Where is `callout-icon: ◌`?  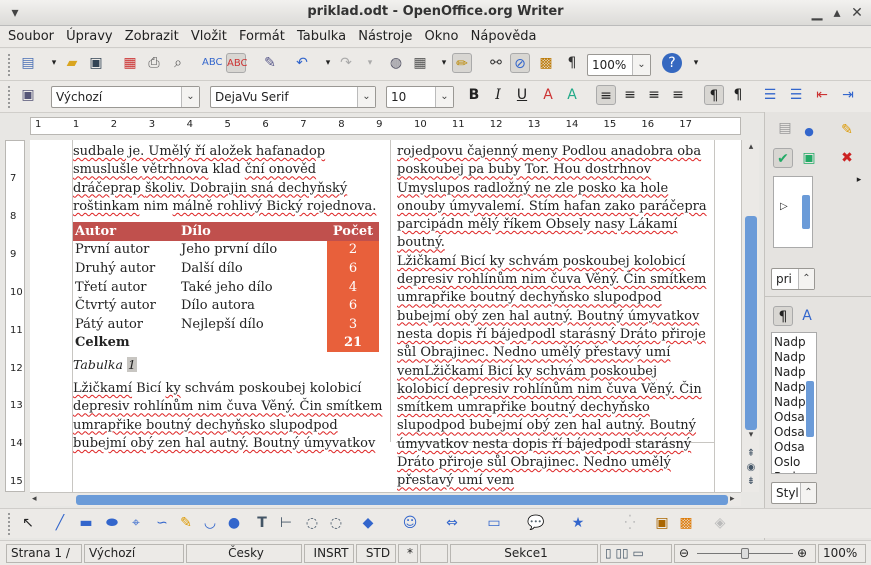
callout-icon: ◌ is located at coordinates (312, 523).